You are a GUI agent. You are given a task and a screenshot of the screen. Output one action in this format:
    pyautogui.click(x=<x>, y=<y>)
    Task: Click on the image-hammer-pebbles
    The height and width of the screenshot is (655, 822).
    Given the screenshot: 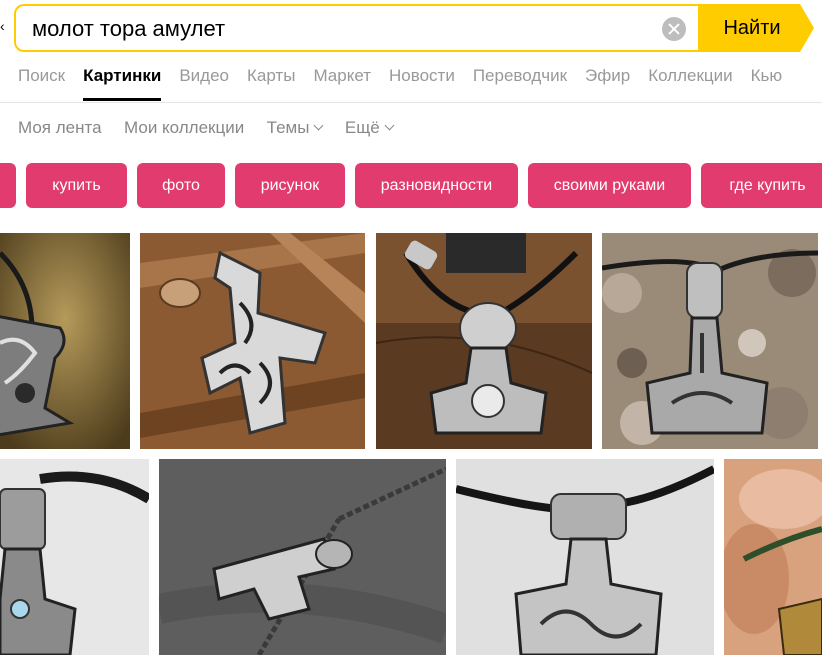 What is the action you would take?
    pyautogui.click(x=710, y=341)
    